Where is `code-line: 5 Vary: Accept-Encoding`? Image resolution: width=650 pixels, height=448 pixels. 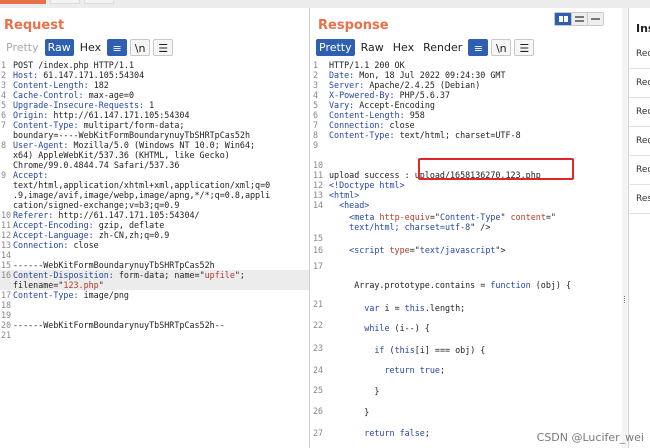 code-line: 5 Vary: Accept-Encoding is located at coordinates (466, 105).